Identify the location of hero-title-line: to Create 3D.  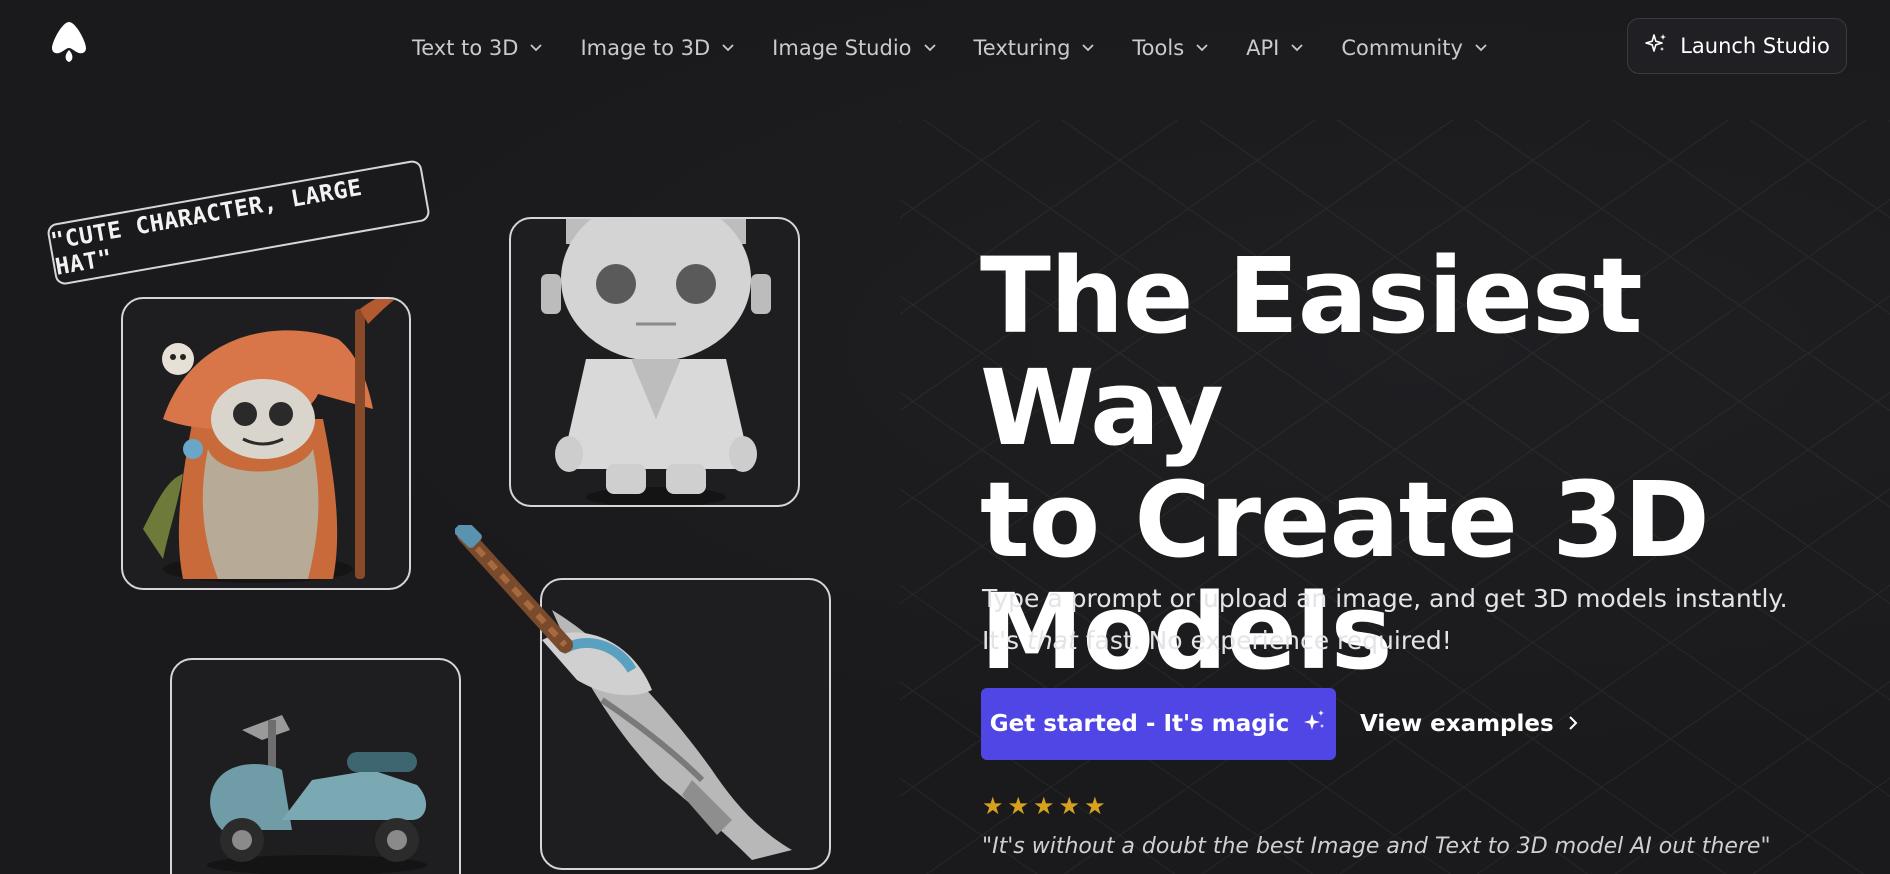
(1345, 520).